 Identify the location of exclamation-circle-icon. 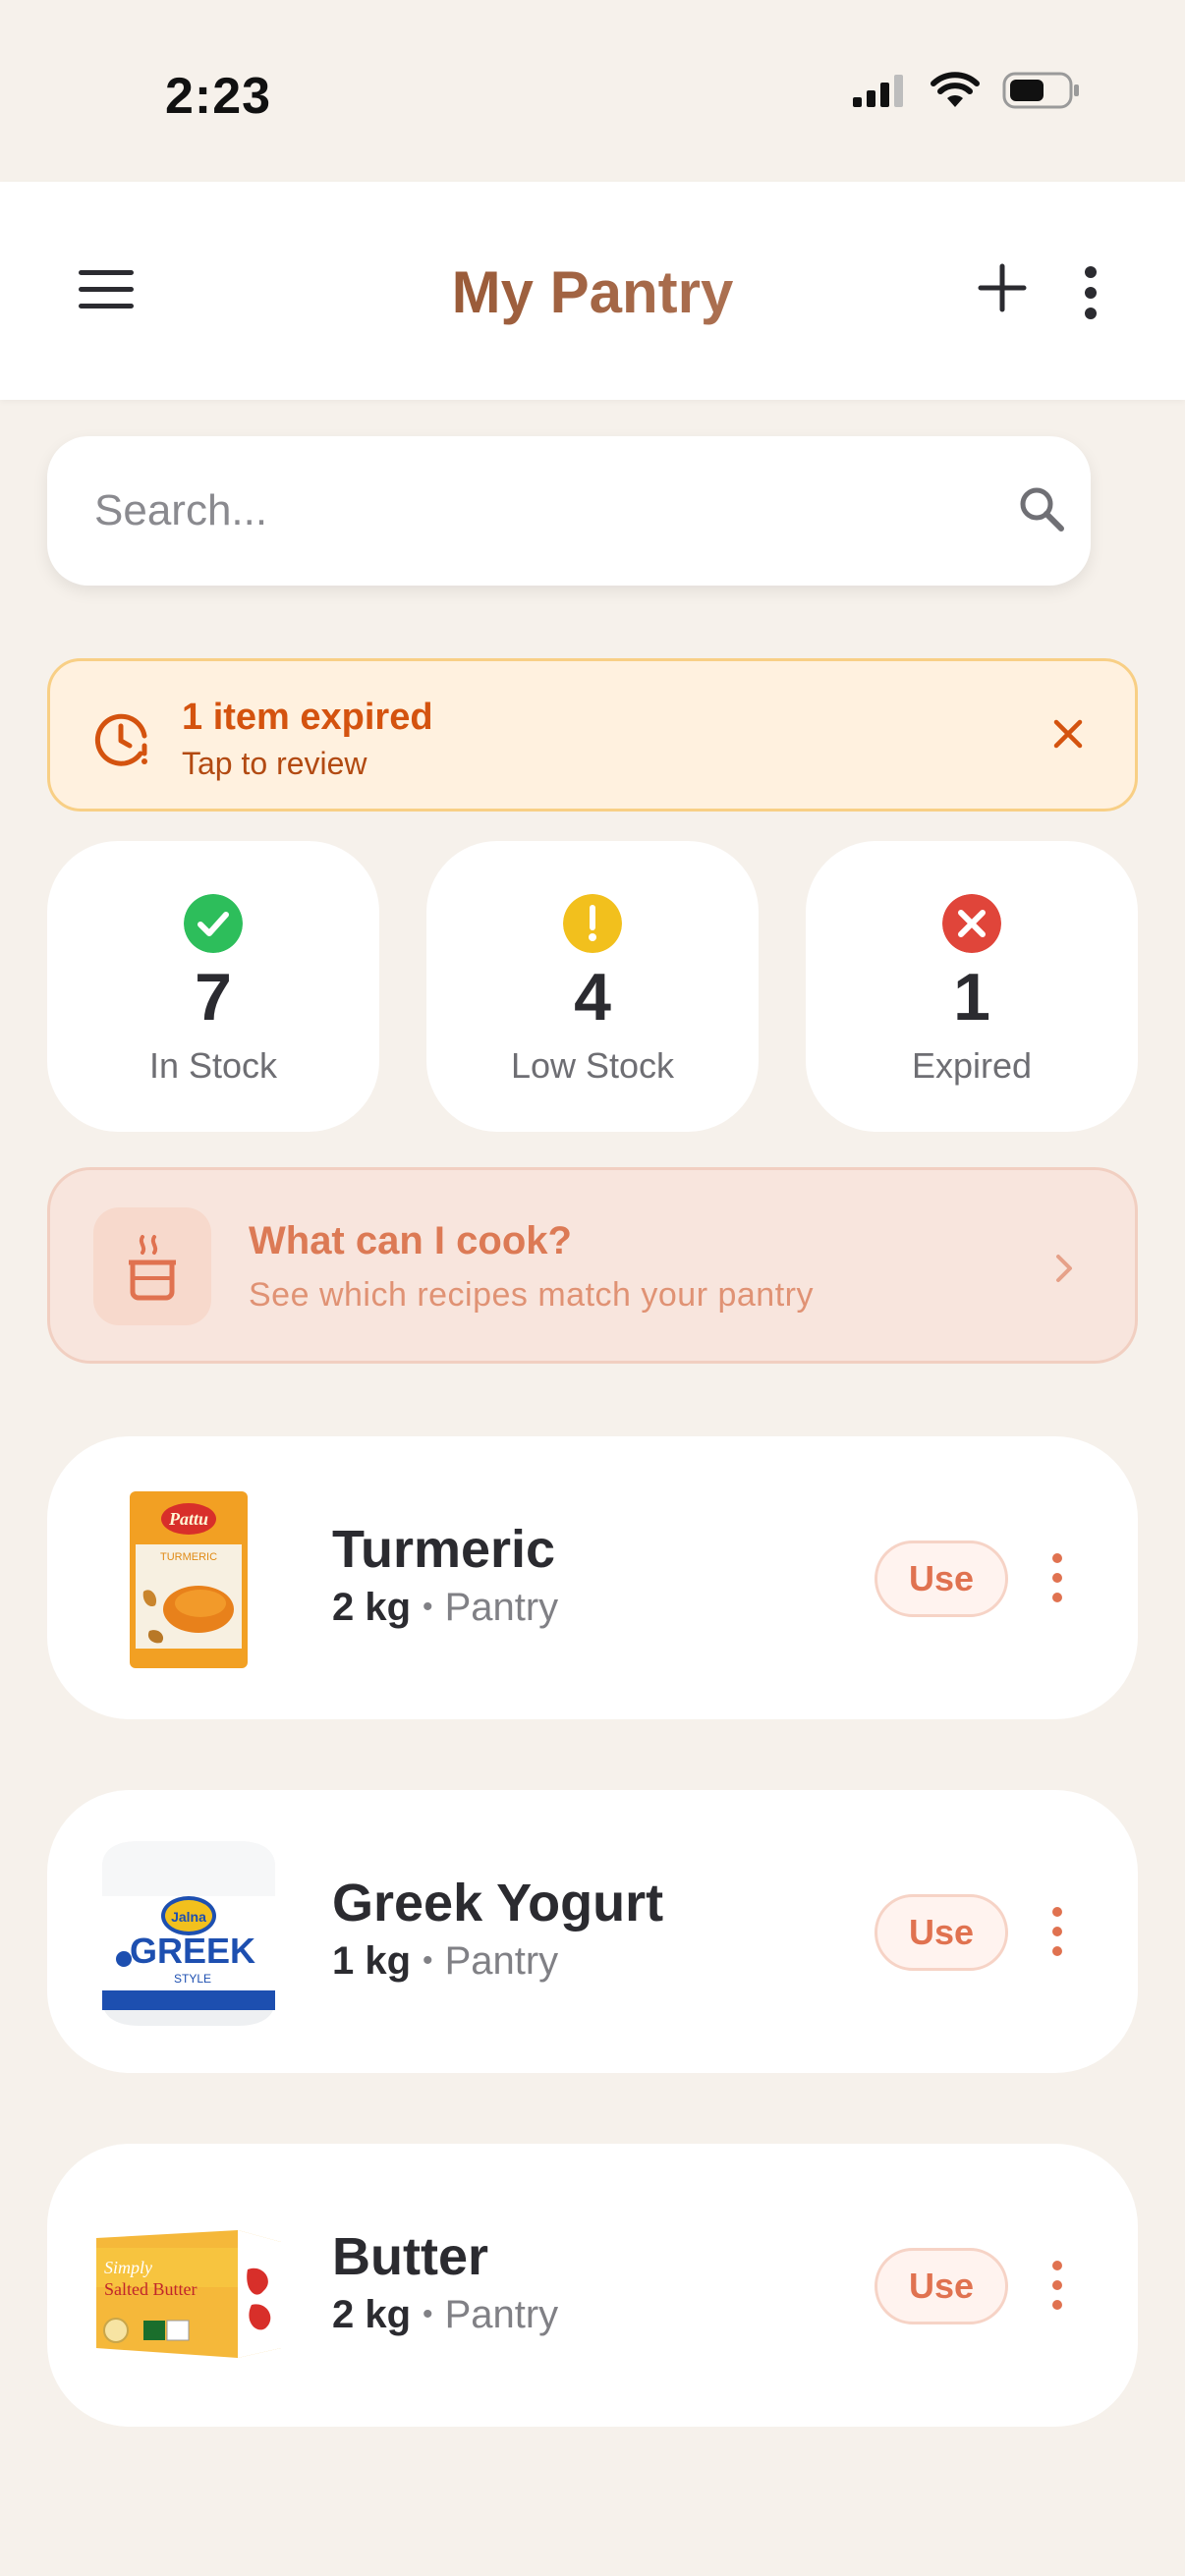
(592, 923).